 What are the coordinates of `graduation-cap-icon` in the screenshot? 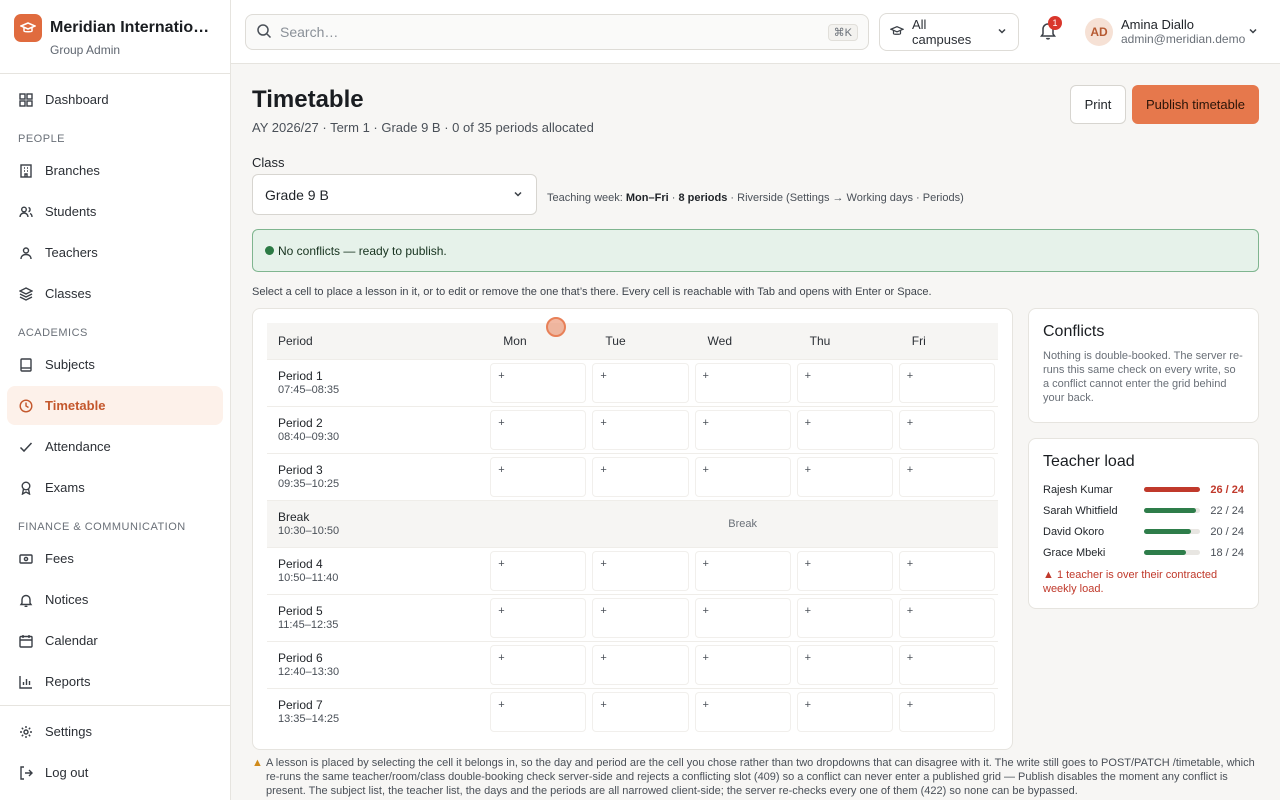 It's located at (897, 32).